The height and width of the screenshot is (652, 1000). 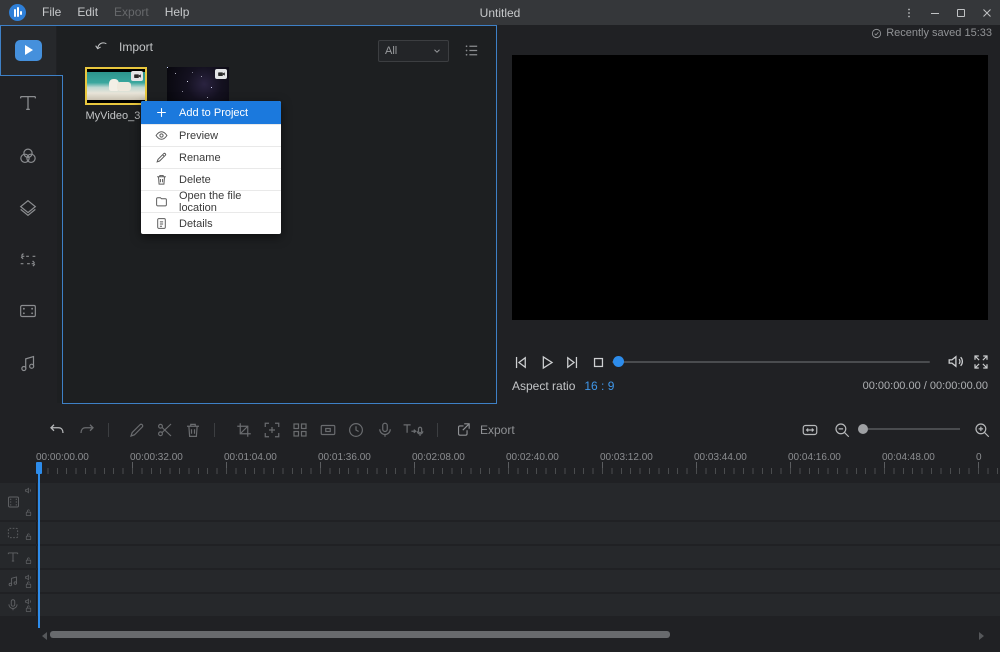 I want to click on context-menu-delete: Delete, so click(x=211, y=179).